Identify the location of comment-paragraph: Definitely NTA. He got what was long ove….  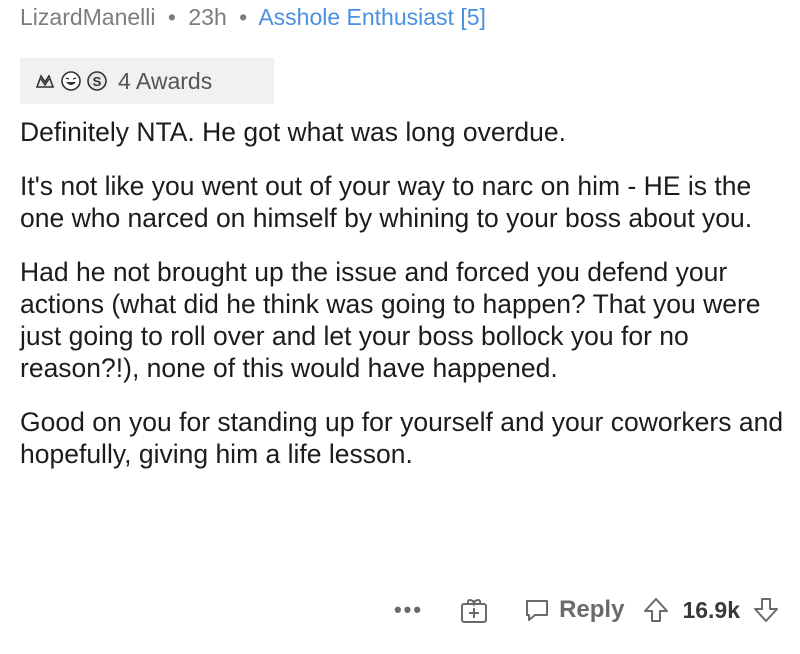
(293, 132).